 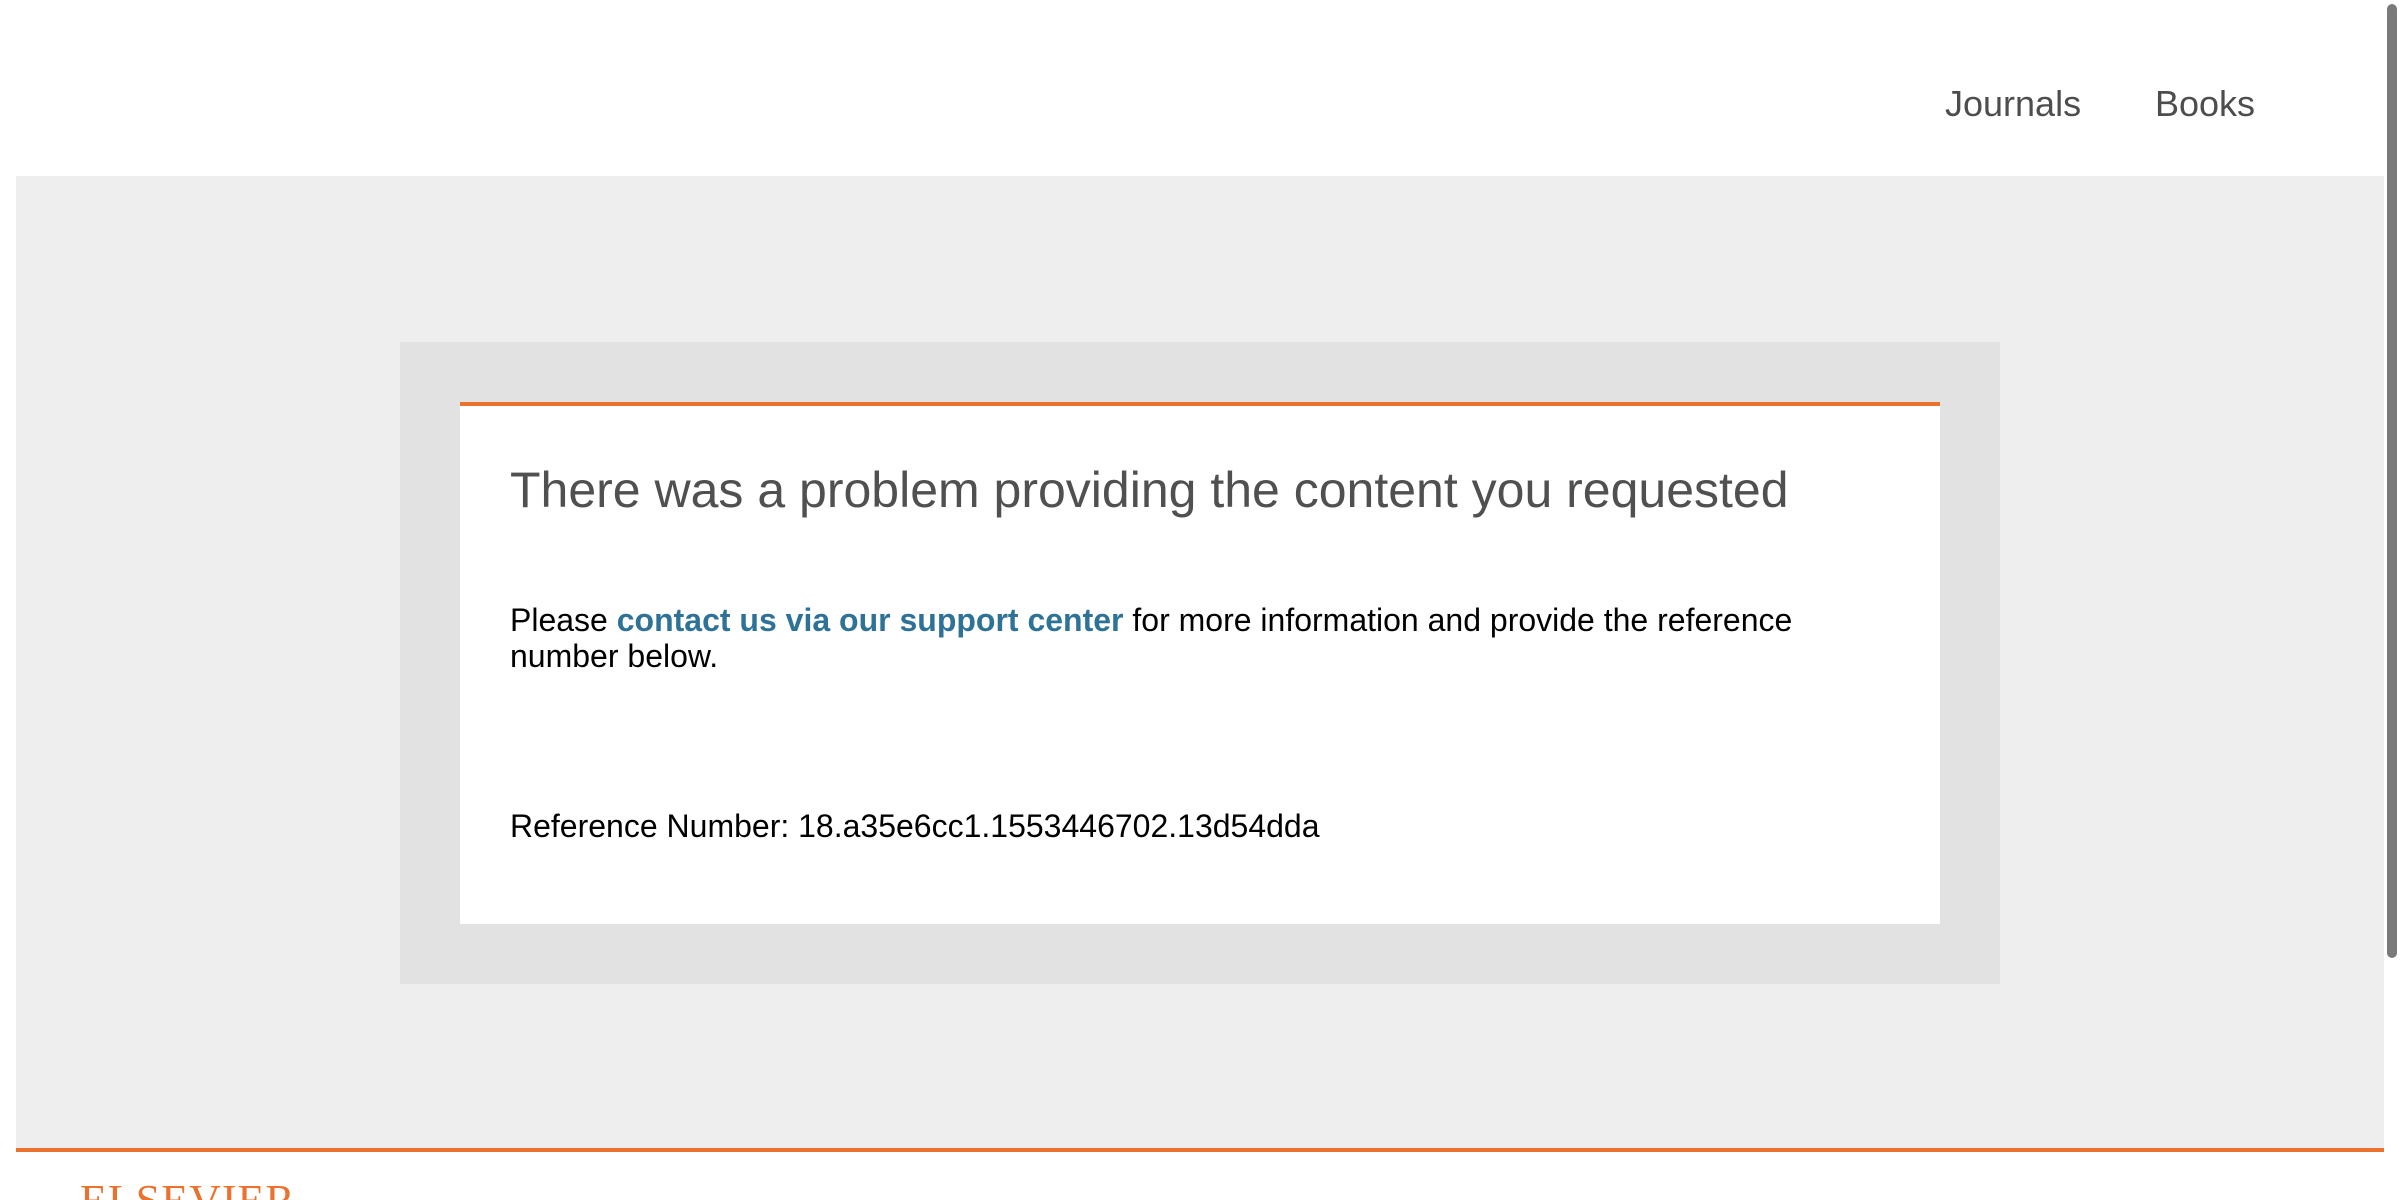 What do you see at coordinates (1192, 88) in the screenshot?
I see `top-navigation: Journals Books` at bounding box center [1192, 88].